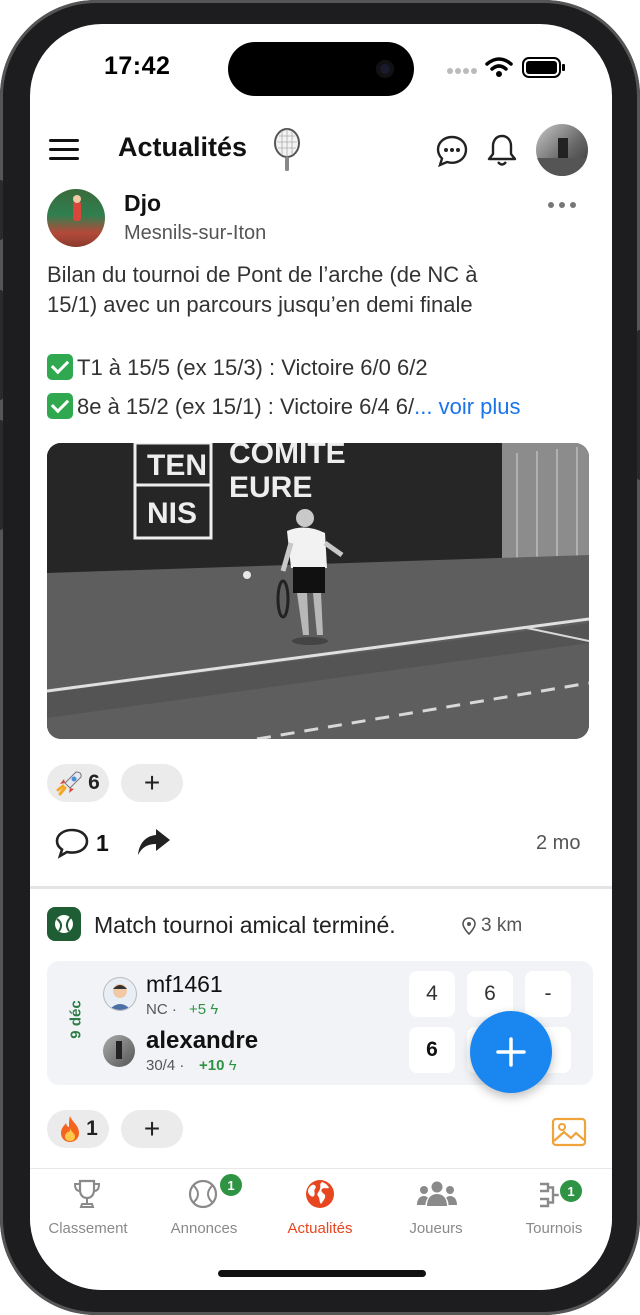  What do you see at coordinates (467, 406) in the screenshot?
I see `see-more-link: ... voir plus` at bounding box center [467, 406].